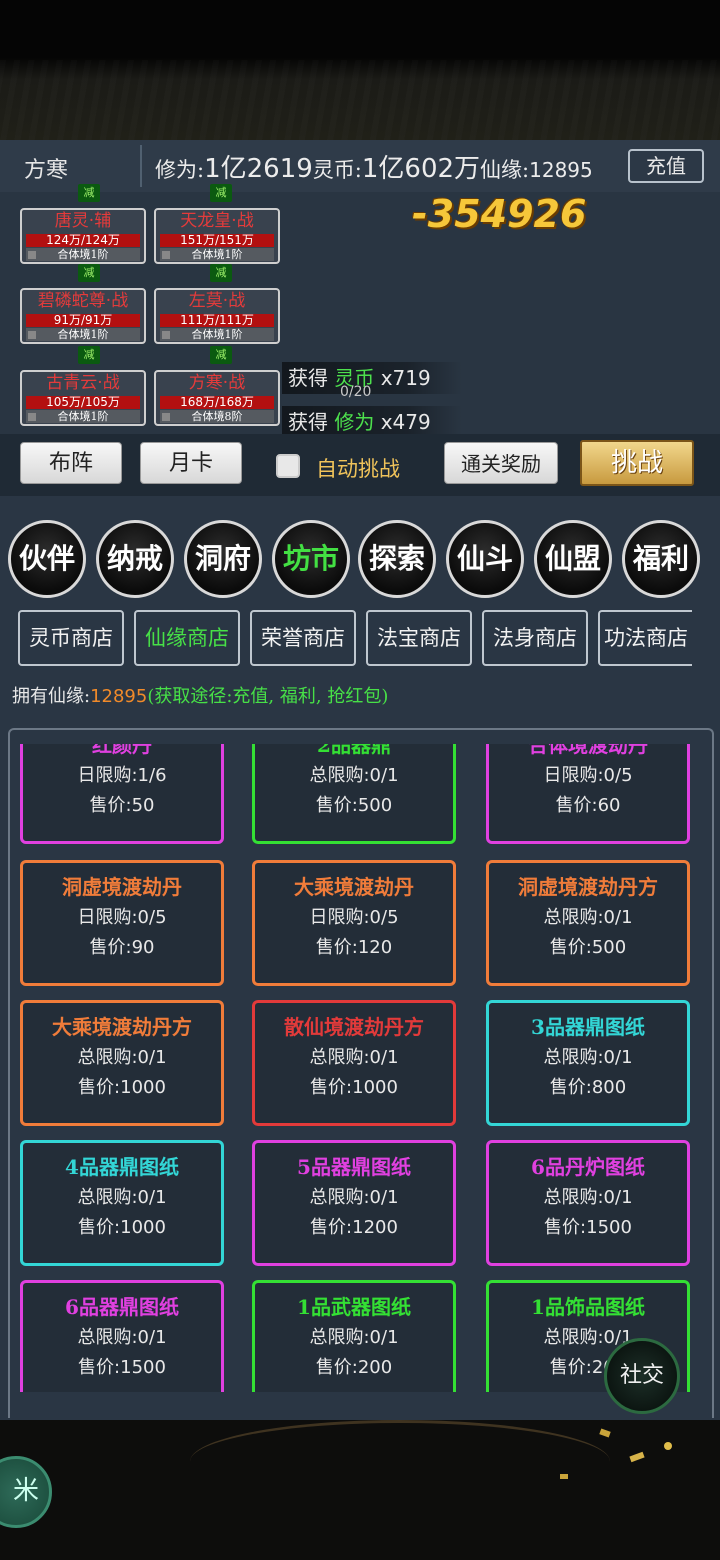 This screenshot has height=1560, width=720. I want to click on spirit-coin-value: 1亿602万, so click(421, 169).